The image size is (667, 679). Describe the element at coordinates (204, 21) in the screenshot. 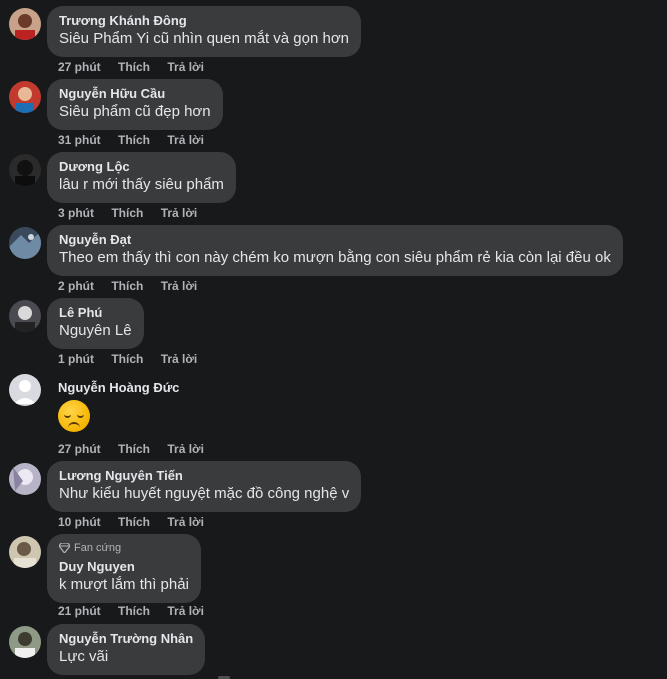

I see `author-name: Trương Khánh Đông` at that location.